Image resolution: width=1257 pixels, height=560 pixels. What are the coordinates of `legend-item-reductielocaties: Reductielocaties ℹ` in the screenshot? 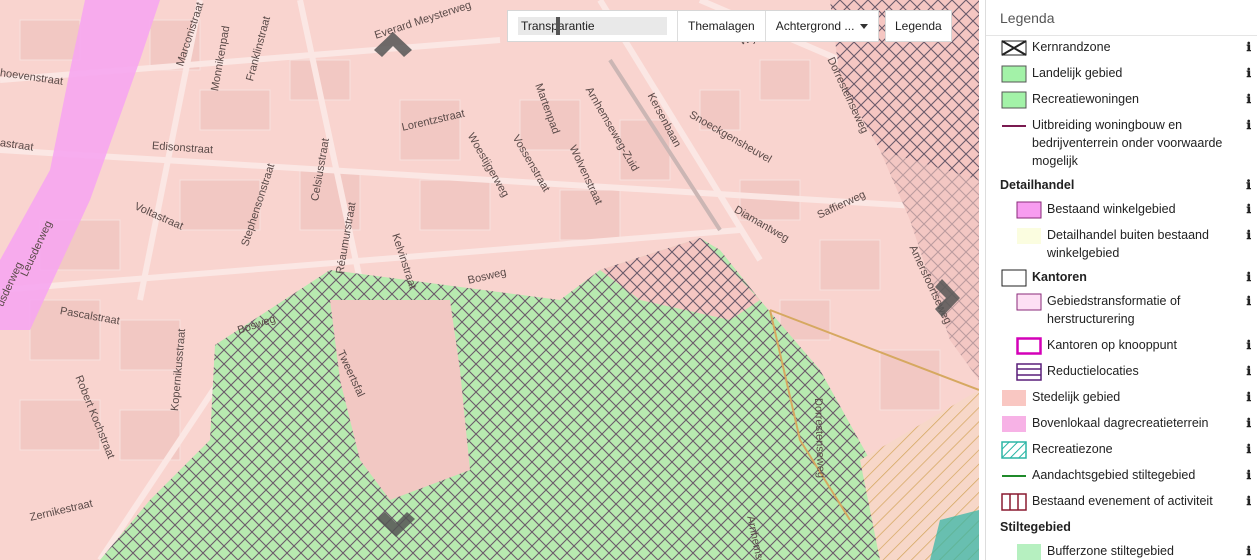 It's located at (1121, 375).